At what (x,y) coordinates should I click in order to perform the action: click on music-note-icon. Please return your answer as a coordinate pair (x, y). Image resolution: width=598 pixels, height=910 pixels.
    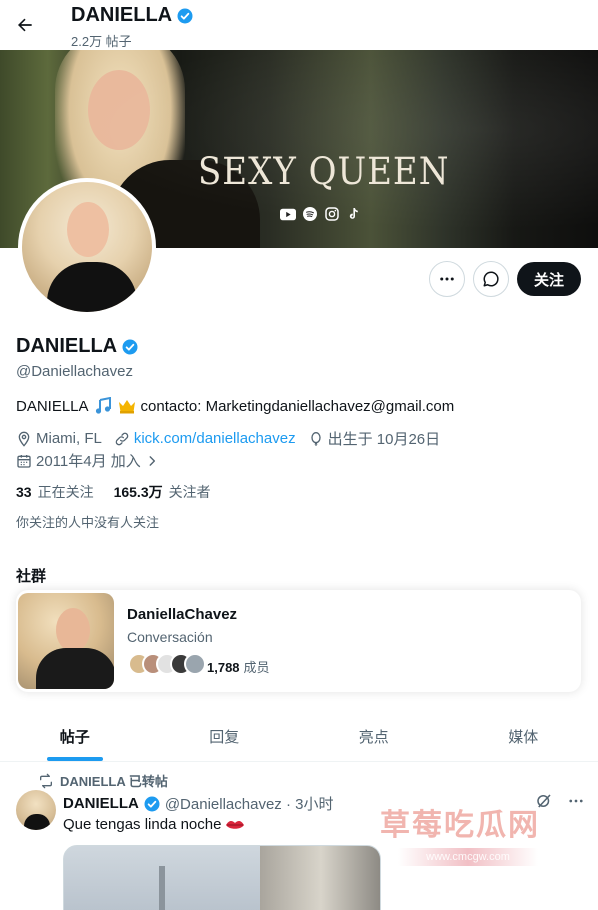
    Looking at the image, I should click on (103, 406).